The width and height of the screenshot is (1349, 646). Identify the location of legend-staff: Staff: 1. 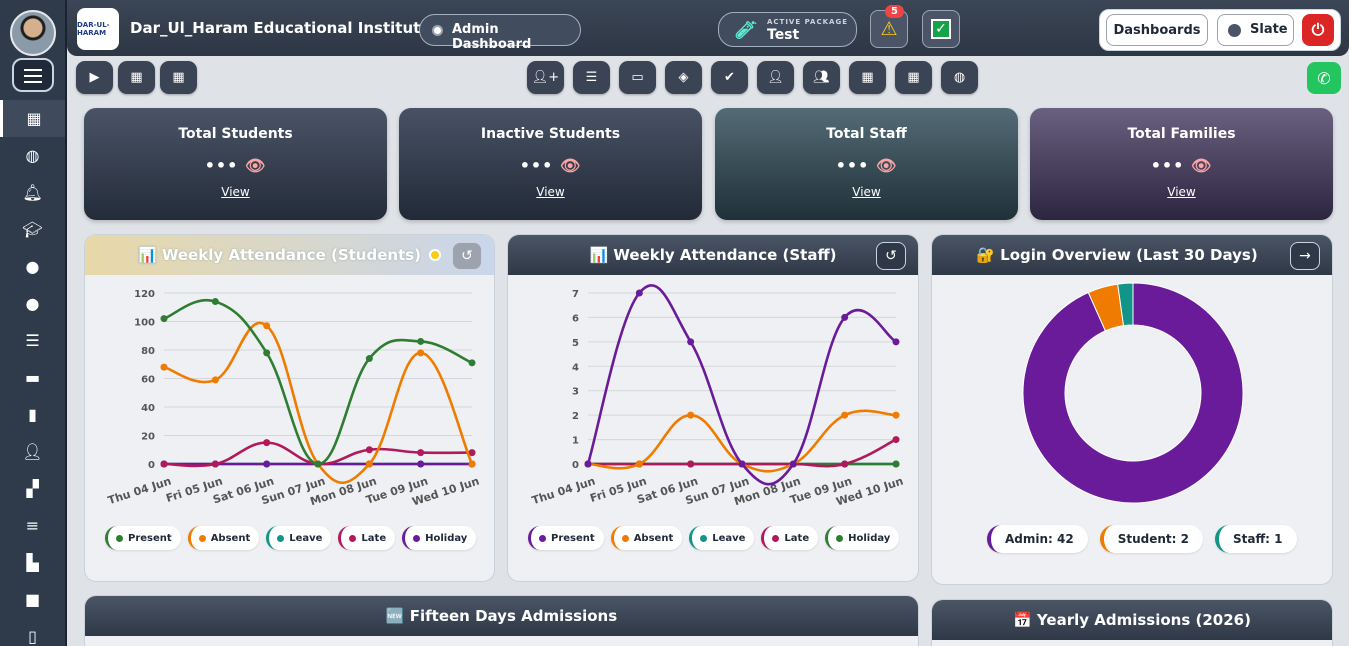
(1255, 539).